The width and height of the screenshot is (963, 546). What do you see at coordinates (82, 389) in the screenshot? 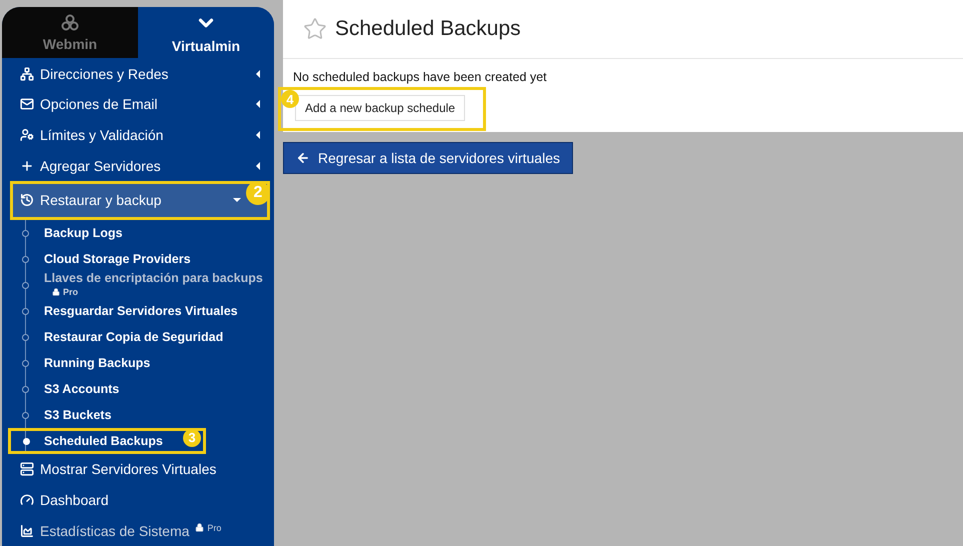
I see `submenu-link: S3 Accounts` at bounding box center [82, 389].